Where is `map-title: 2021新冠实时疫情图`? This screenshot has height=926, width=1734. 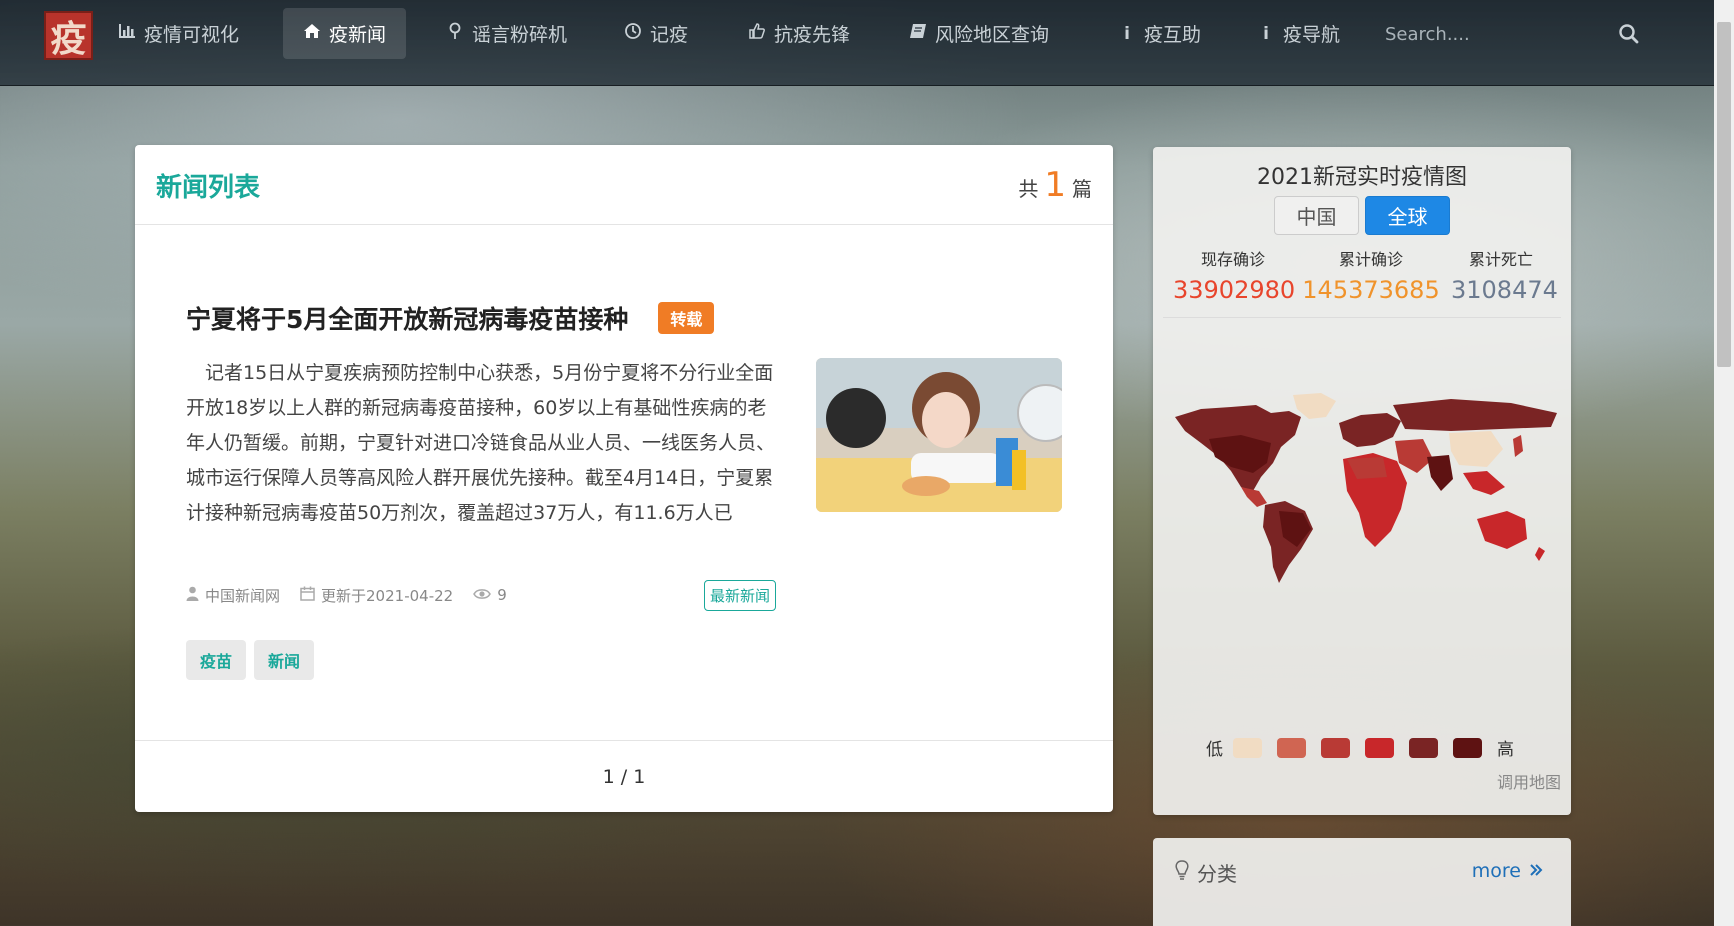
map-title: 2021新冠实时疫情图 is located at coordinates (1362, 177).